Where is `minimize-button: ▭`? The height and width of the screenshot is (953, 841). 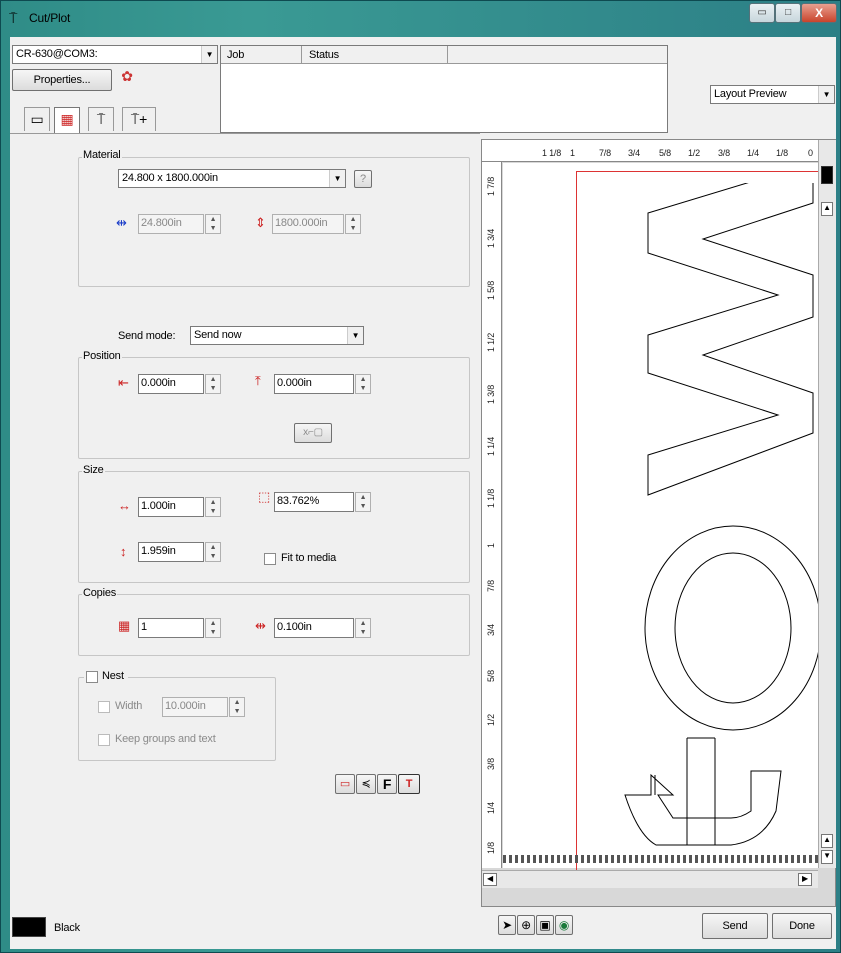
minimize-button: ▭ is located at coordinates (762, 13).